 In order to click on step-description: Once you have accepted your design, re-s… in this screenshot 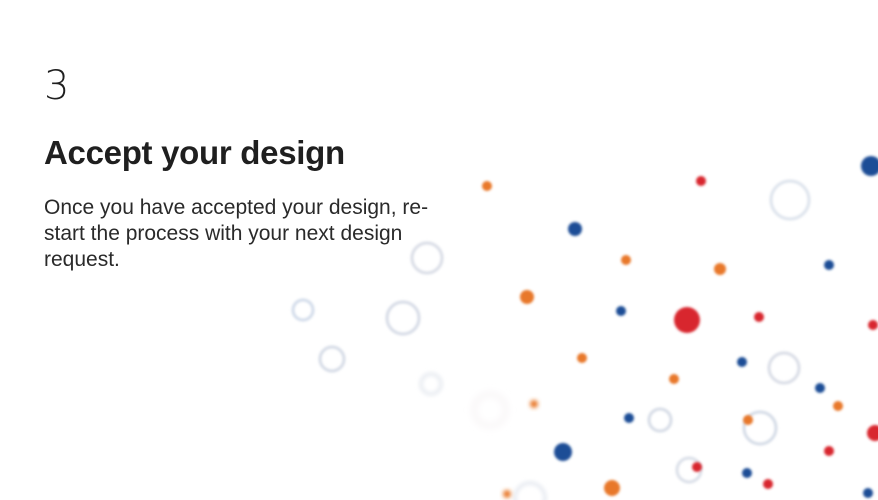, I will do `click(236, 233)`.